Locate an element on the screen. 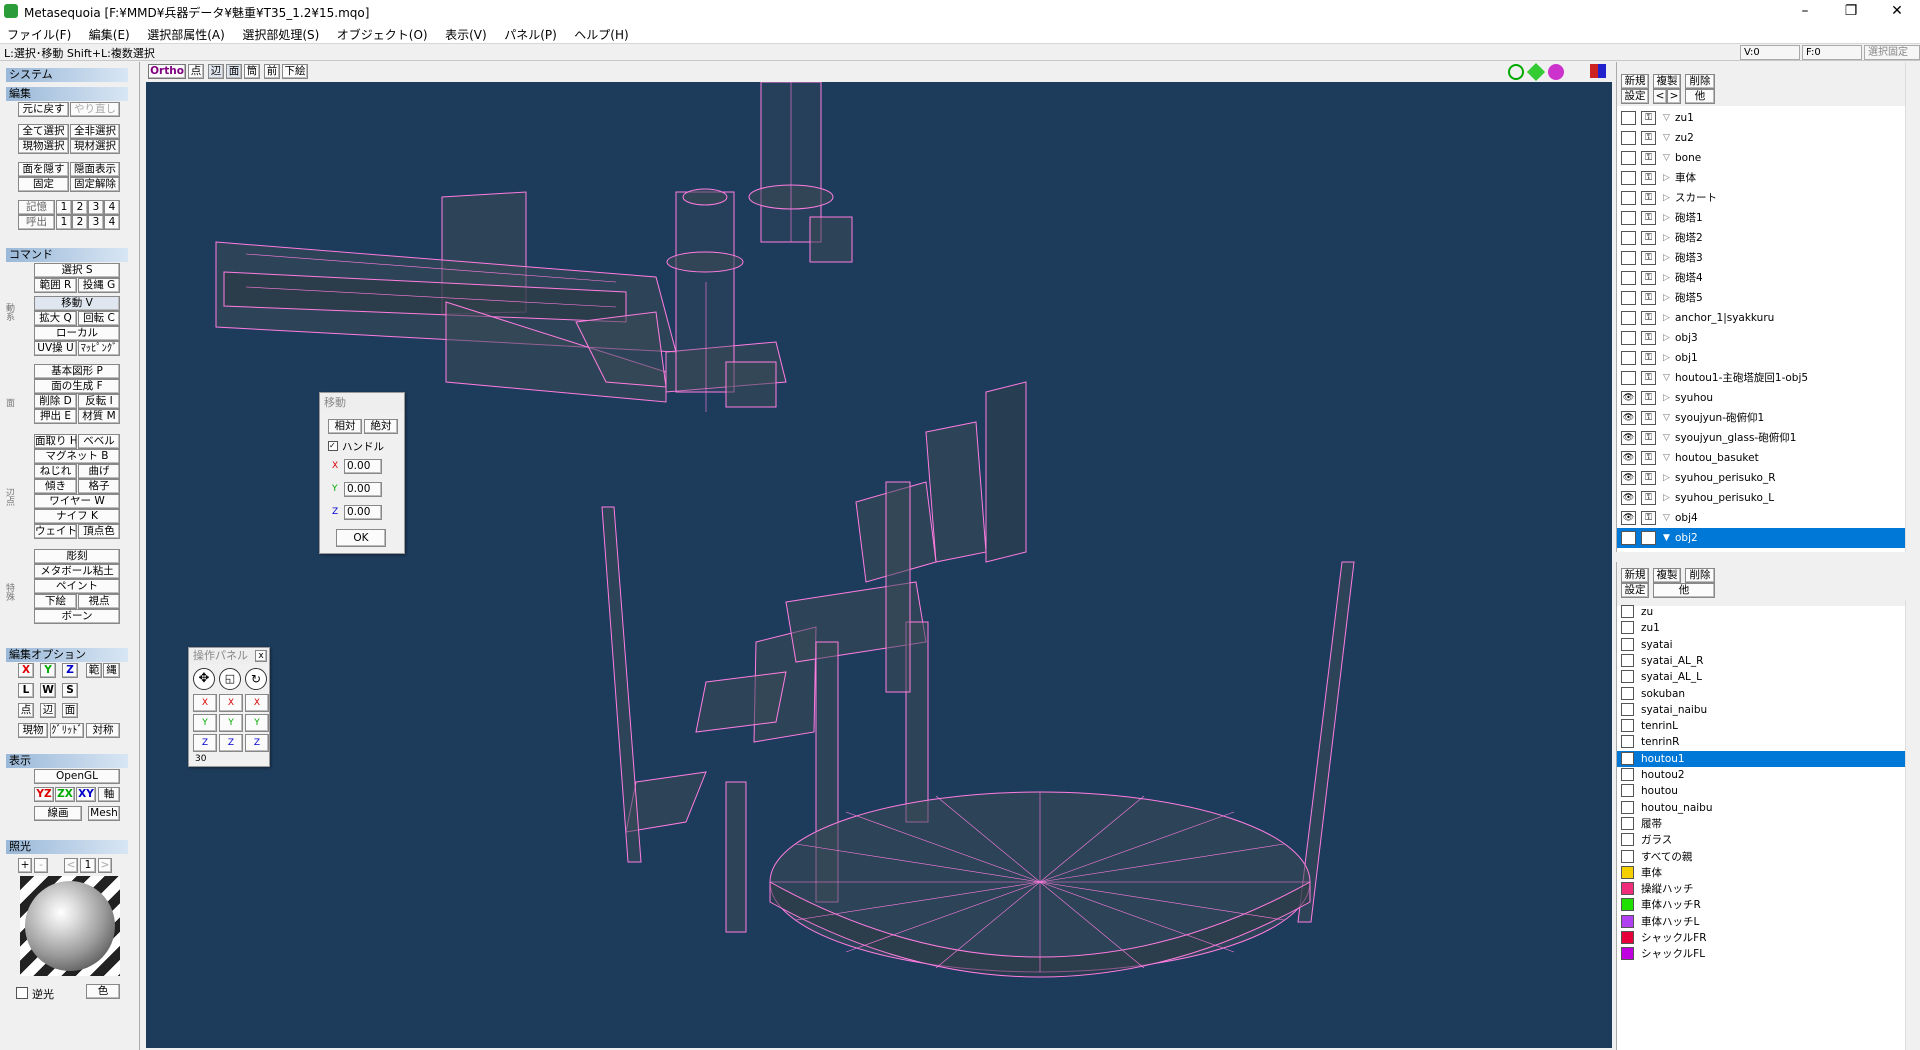  ortho-toggle: Ortho is located at coordinates (167, 71).